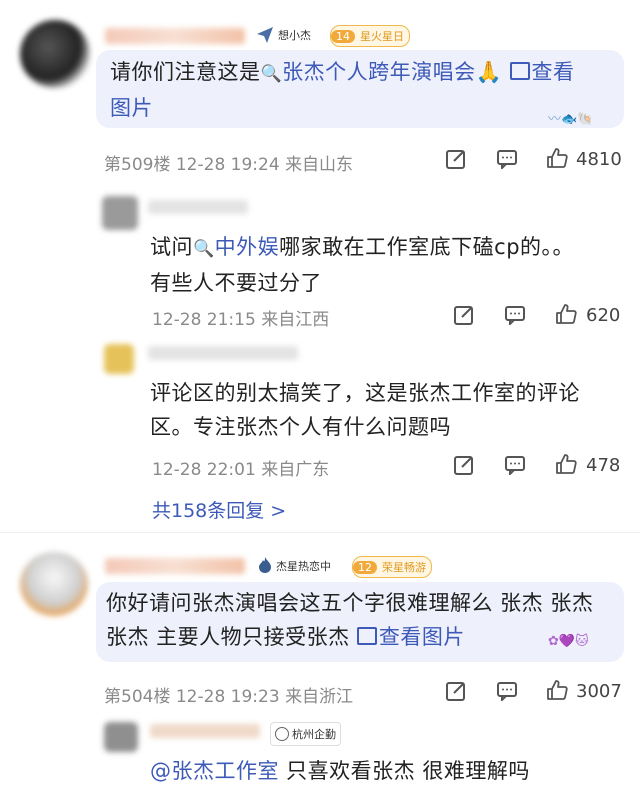 The height and width of the screenshot is (789, 640). What do you see at coordinates (340, 771) in the screenshot?
I see `comment-text: @张杰工作室 只喜欢看张杰 很难理解吗` at bounding box center [340, 771].